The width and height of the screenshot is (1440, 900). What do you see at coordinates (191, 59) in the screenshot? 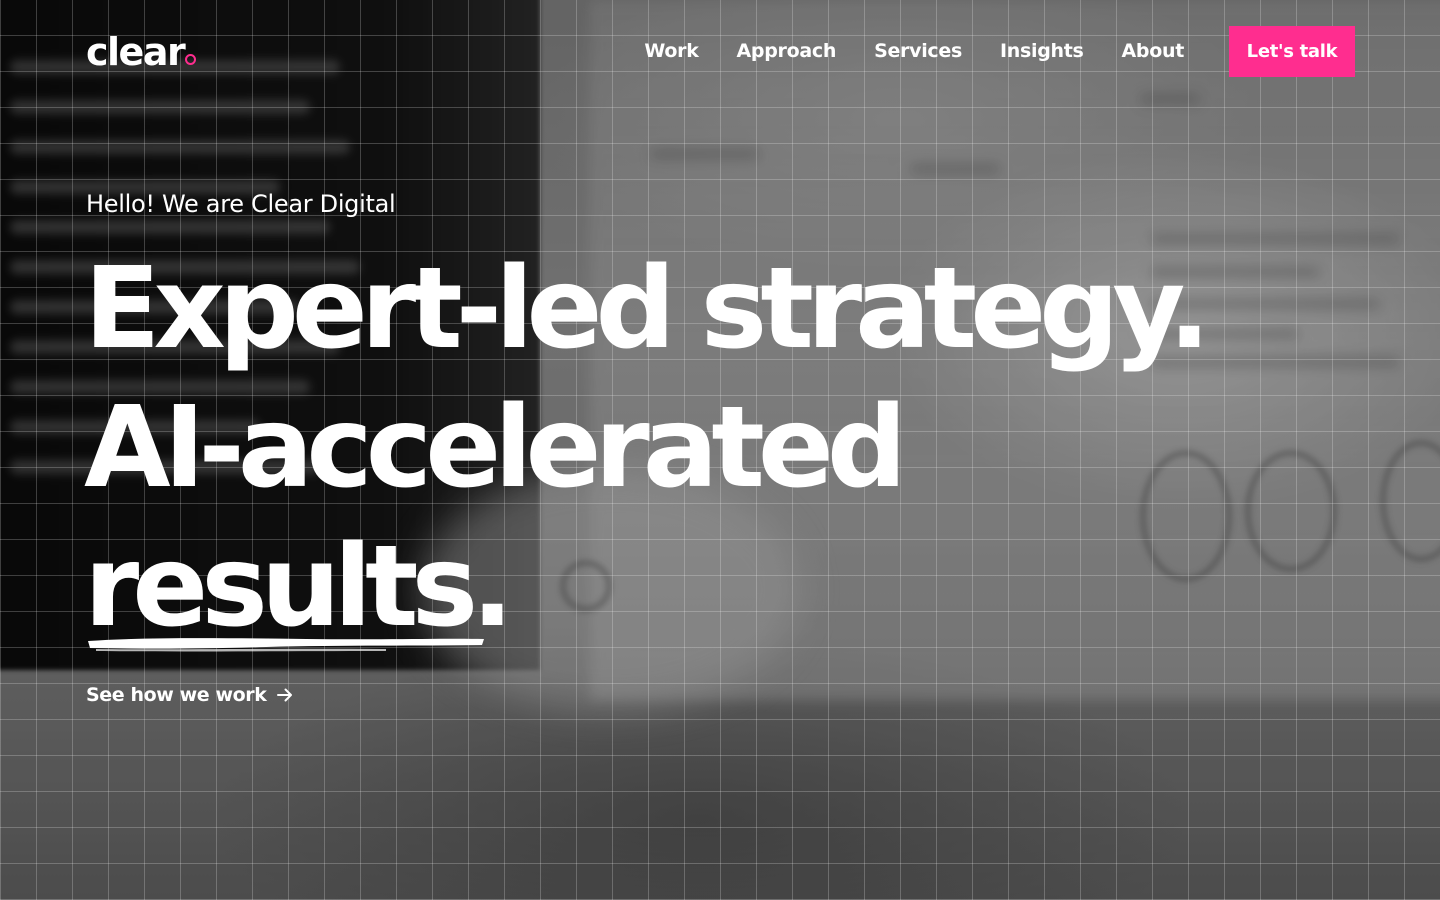
I see `logo-dot-icon` at bounding box center [191, 59].